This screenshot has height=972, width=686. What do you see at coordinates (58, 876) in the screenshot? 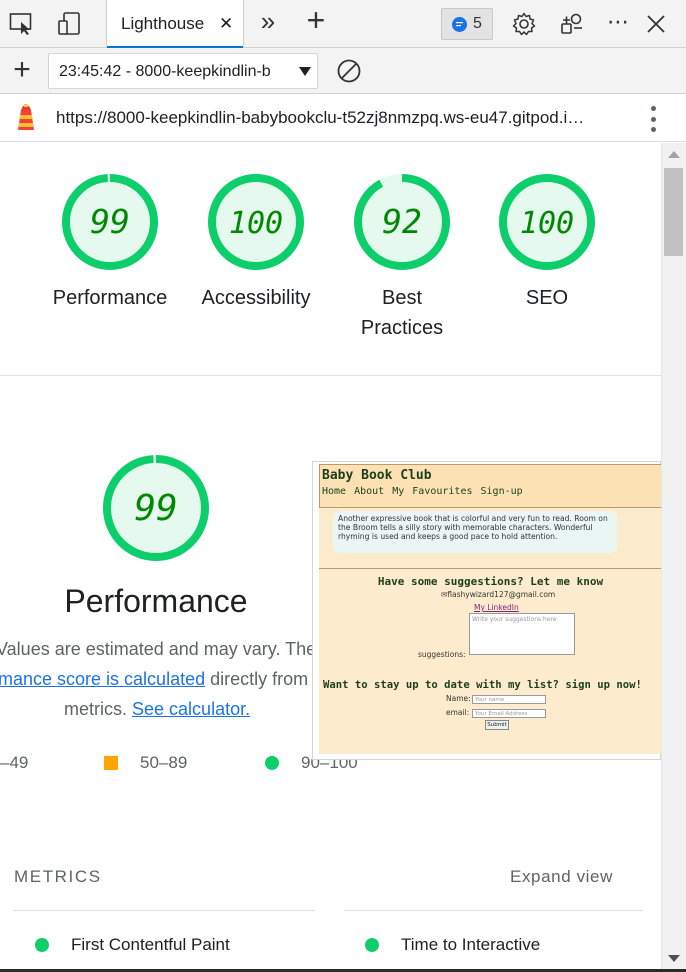
I see `metrics-heading: METRICS` at bounding box center [58, 876].